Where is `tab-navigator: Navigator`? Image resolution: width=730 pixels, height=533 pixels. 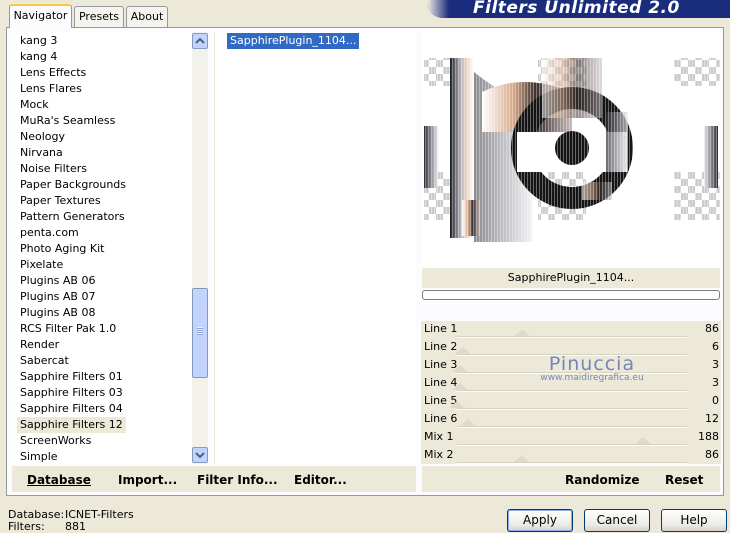
tab-navigator: Navigator is located at coordinates (40, 16).